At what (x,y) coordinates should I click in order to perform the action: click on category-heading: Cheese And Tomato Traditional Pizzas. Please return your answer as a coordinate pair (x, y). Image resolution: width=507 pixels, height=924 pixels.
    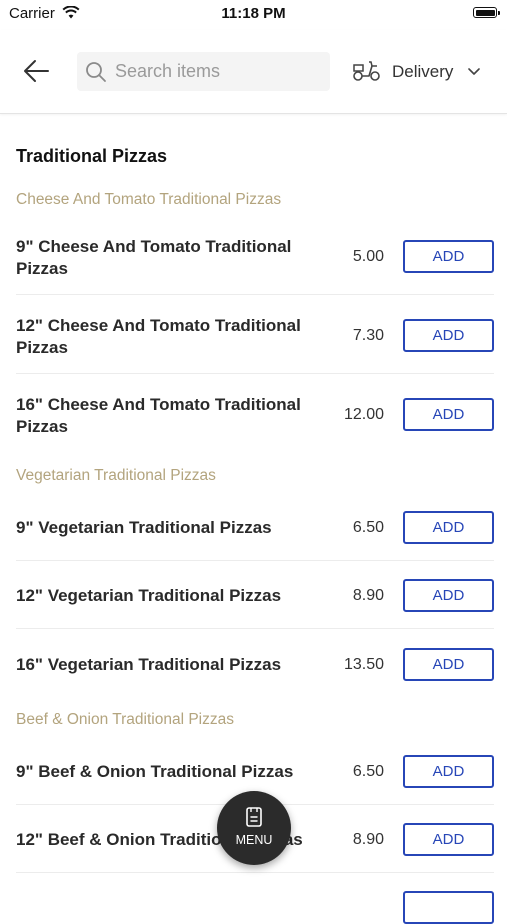
    Looking at the image, I should click on (149, 199).